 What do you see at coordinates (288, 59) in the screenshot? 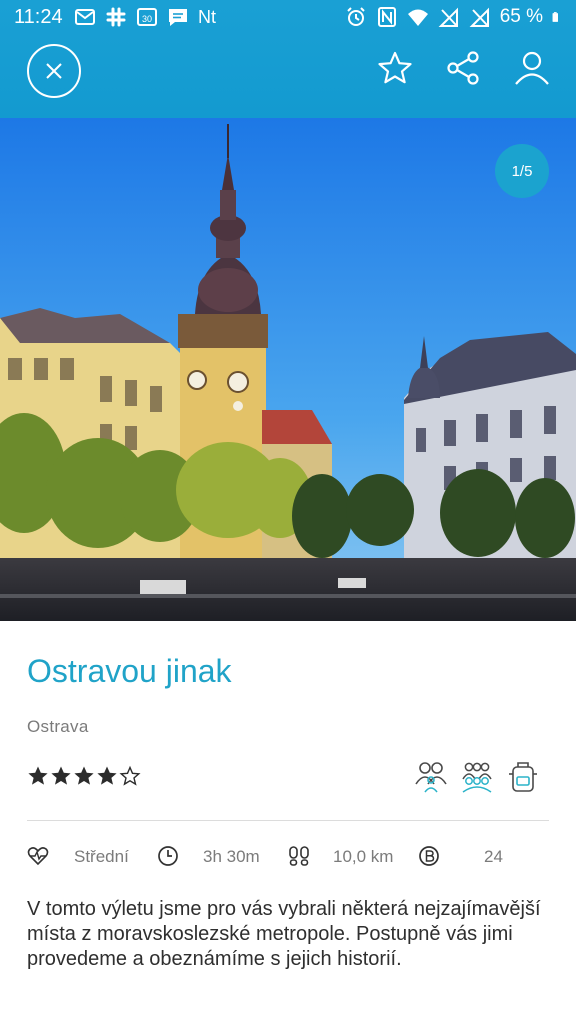
I see `app-header: 11:24 30 Nt 65 %` at bounding box center [288, 59].